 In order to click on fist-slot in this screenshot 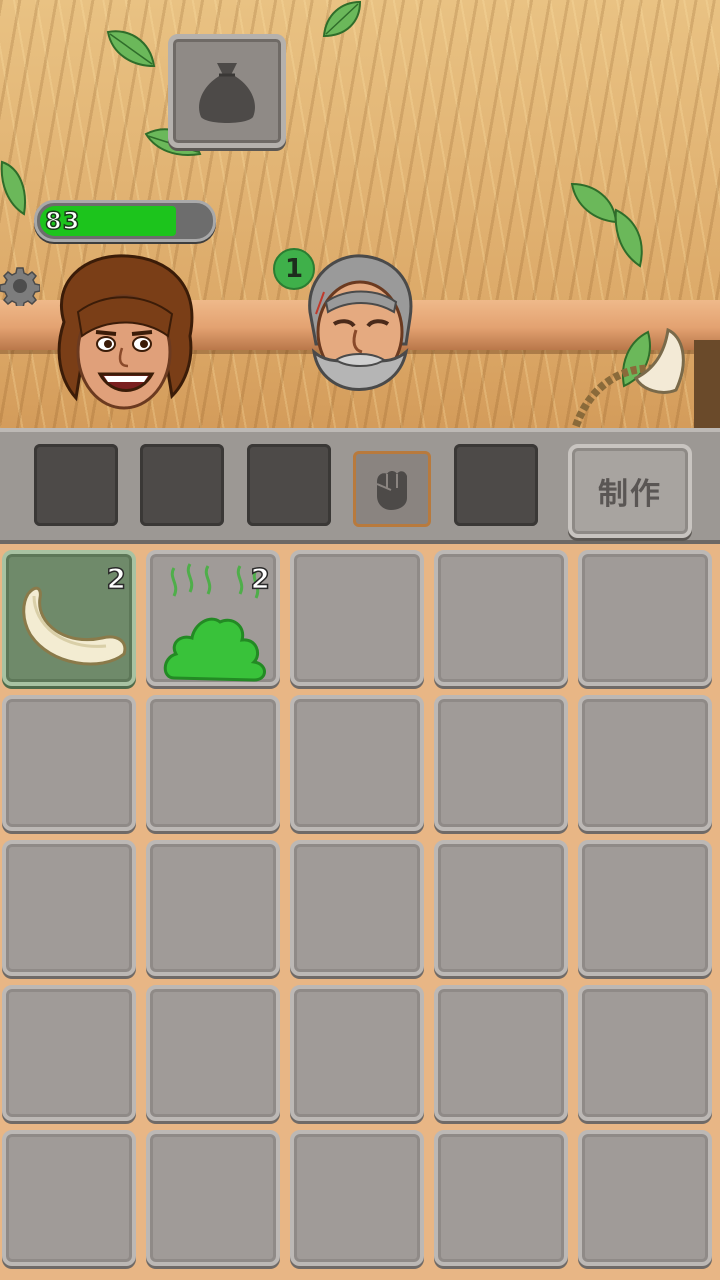, I will do `click(392, 489)`.